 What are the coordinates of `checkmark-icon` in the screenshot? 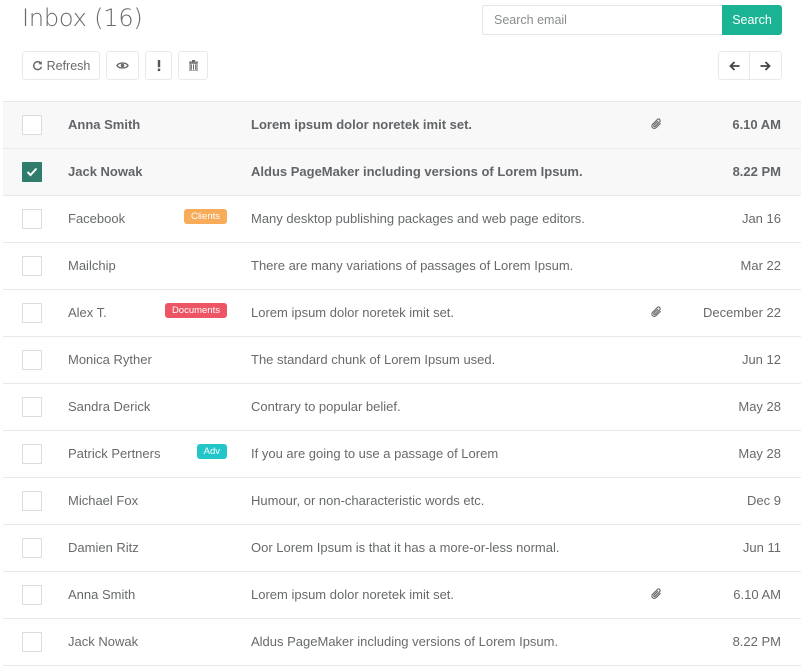 It's located at (32, 172).